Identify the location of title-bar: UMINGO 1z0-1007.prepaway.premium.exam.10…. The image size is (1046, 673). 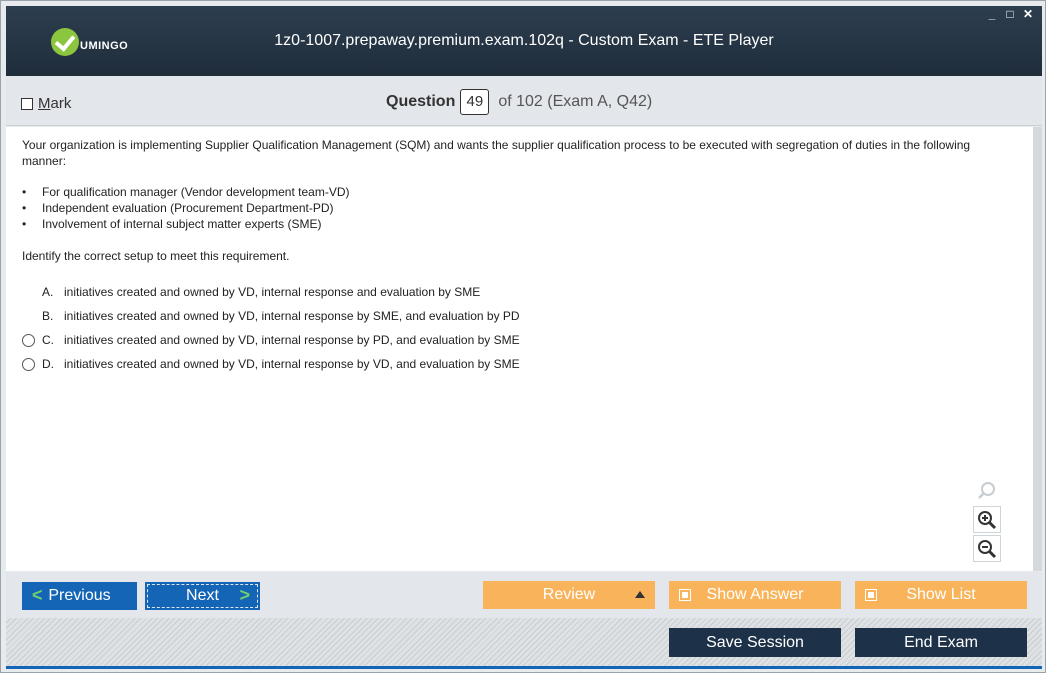
(524, 41).